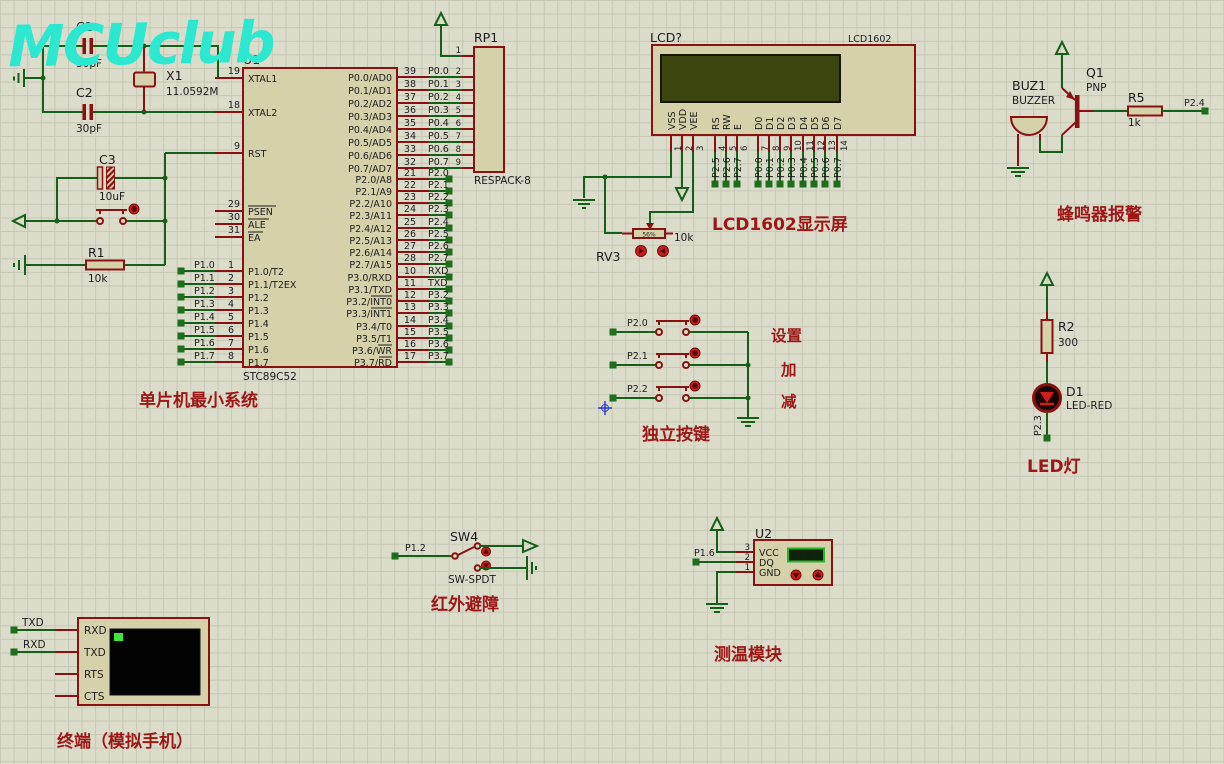 Image resolution: width=1224 pixels, height=764 pixels. What do you see at coordinates (777, 148) in the screenshot?
I see `pin-number: 8` at bounding box center [777, 148].